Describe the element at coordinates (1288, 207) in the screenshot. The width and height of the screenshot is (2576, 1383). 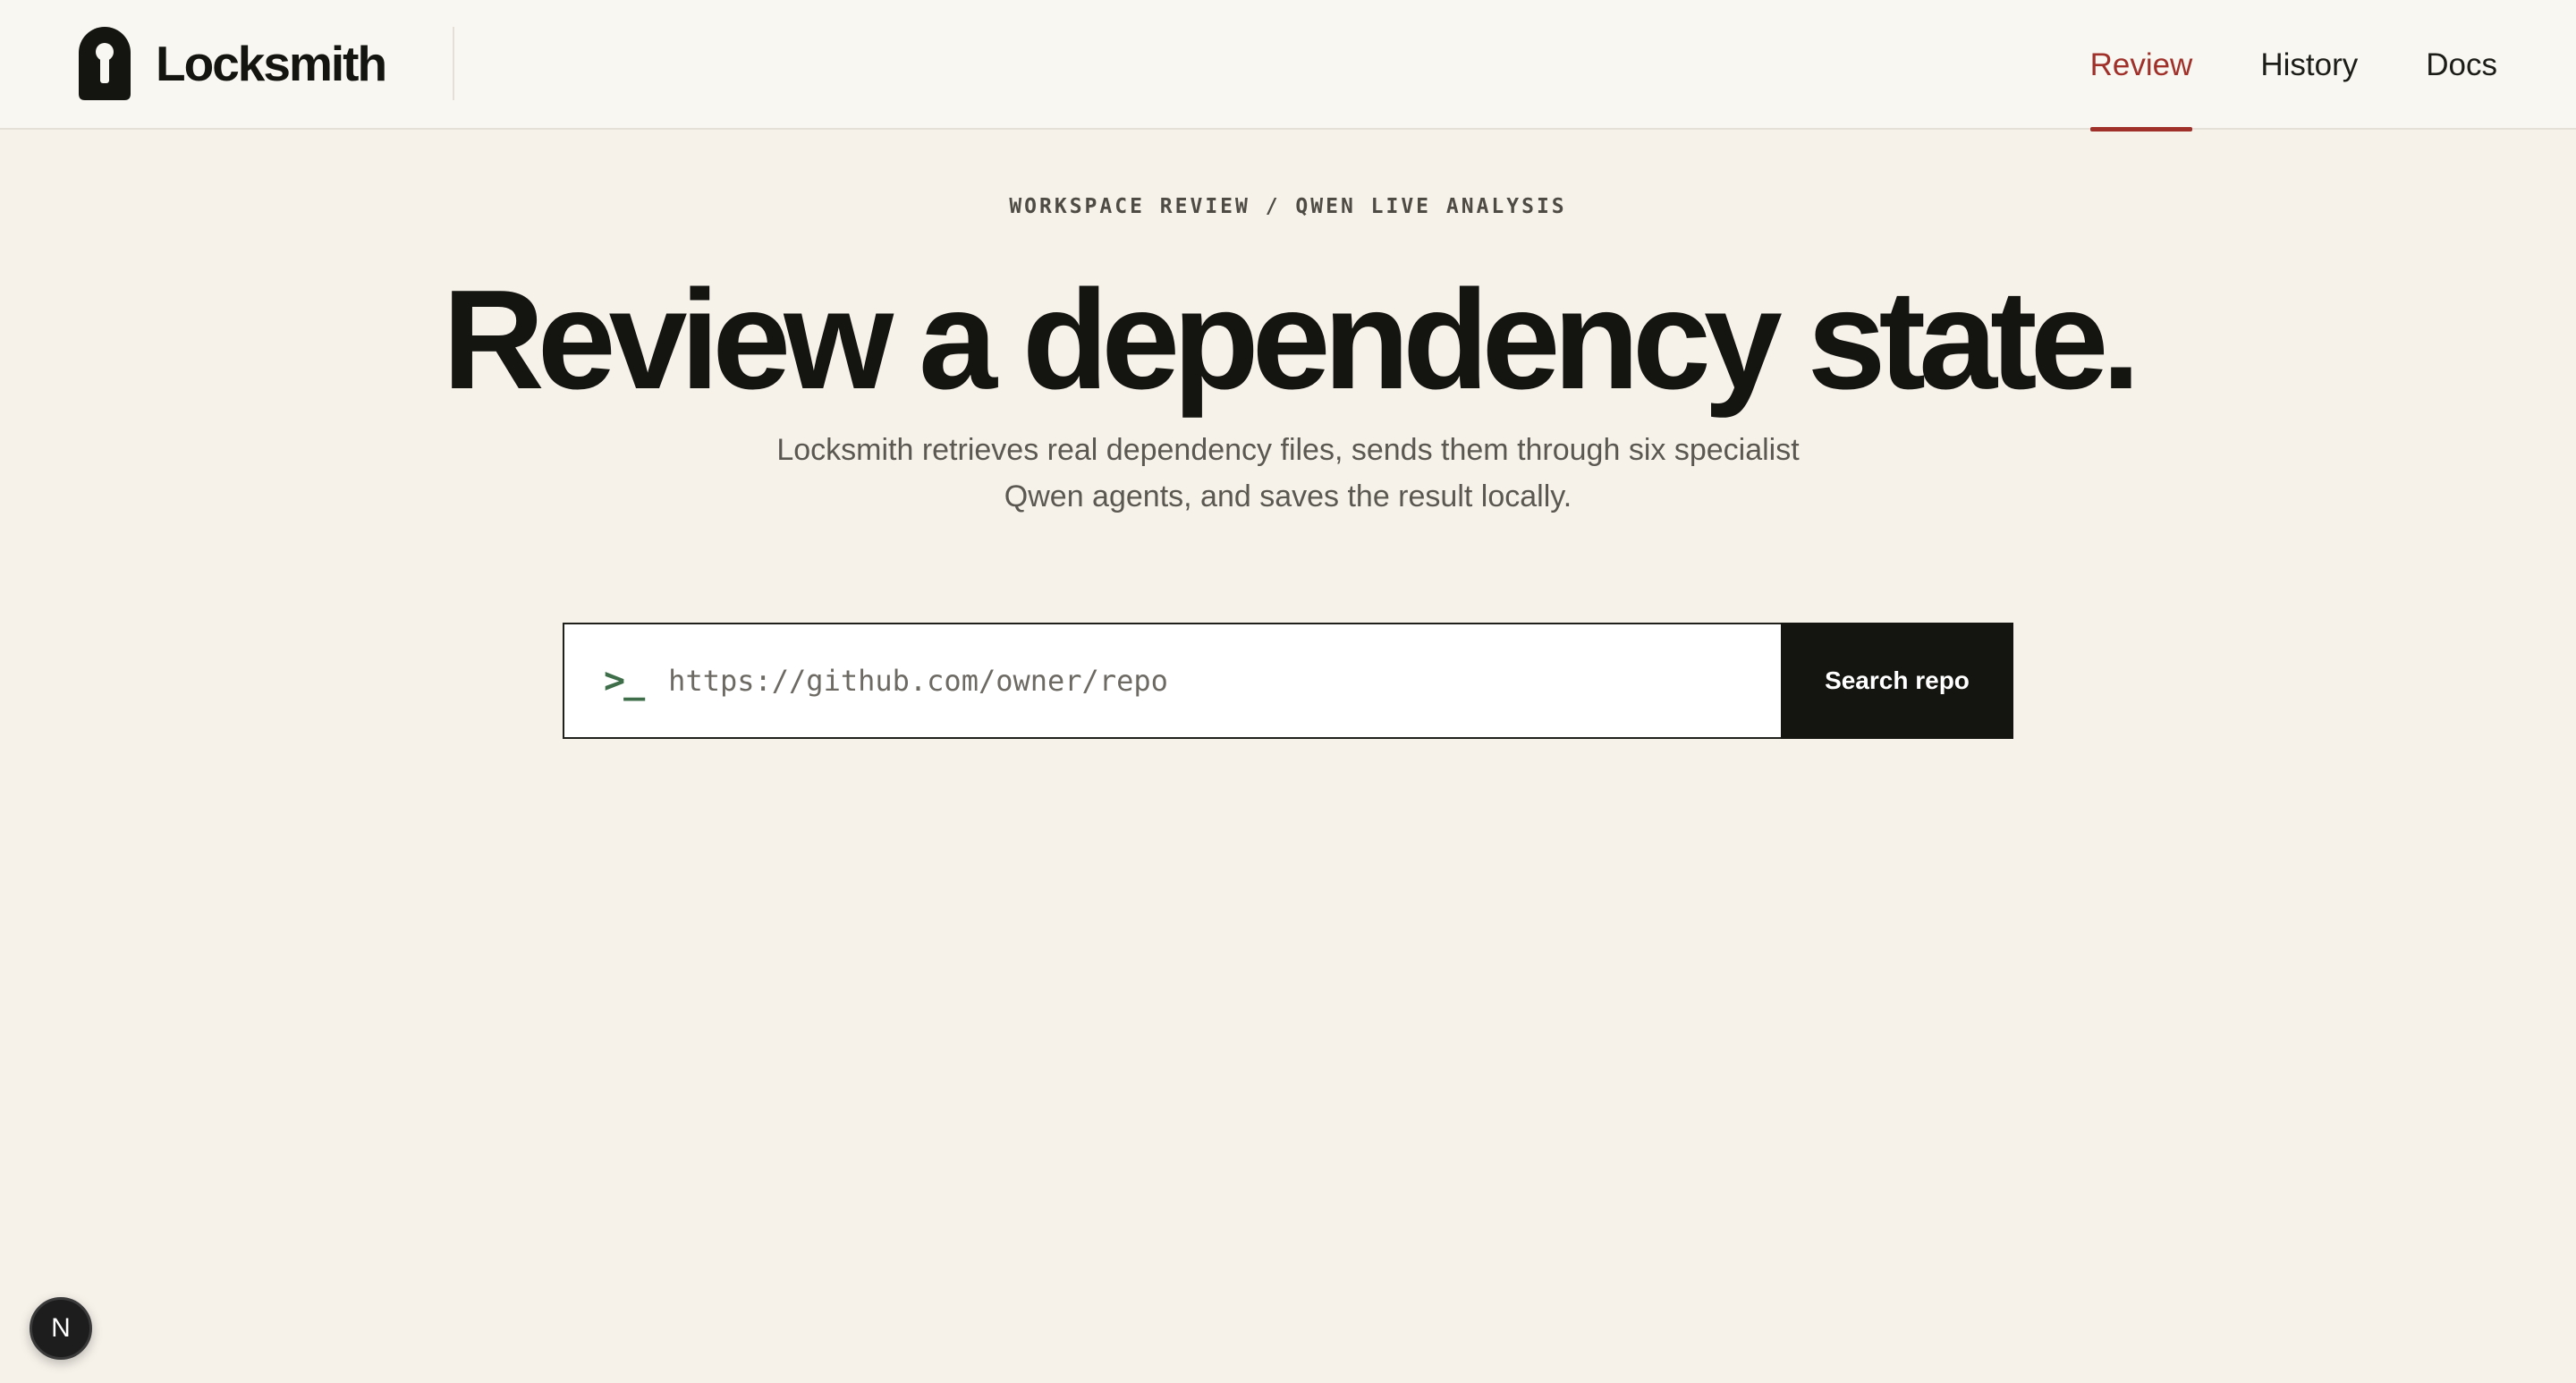
I see `eyebrow-label: WORKSPACE REVIEW / QWEN LIVE ANALYSIS` at that location.